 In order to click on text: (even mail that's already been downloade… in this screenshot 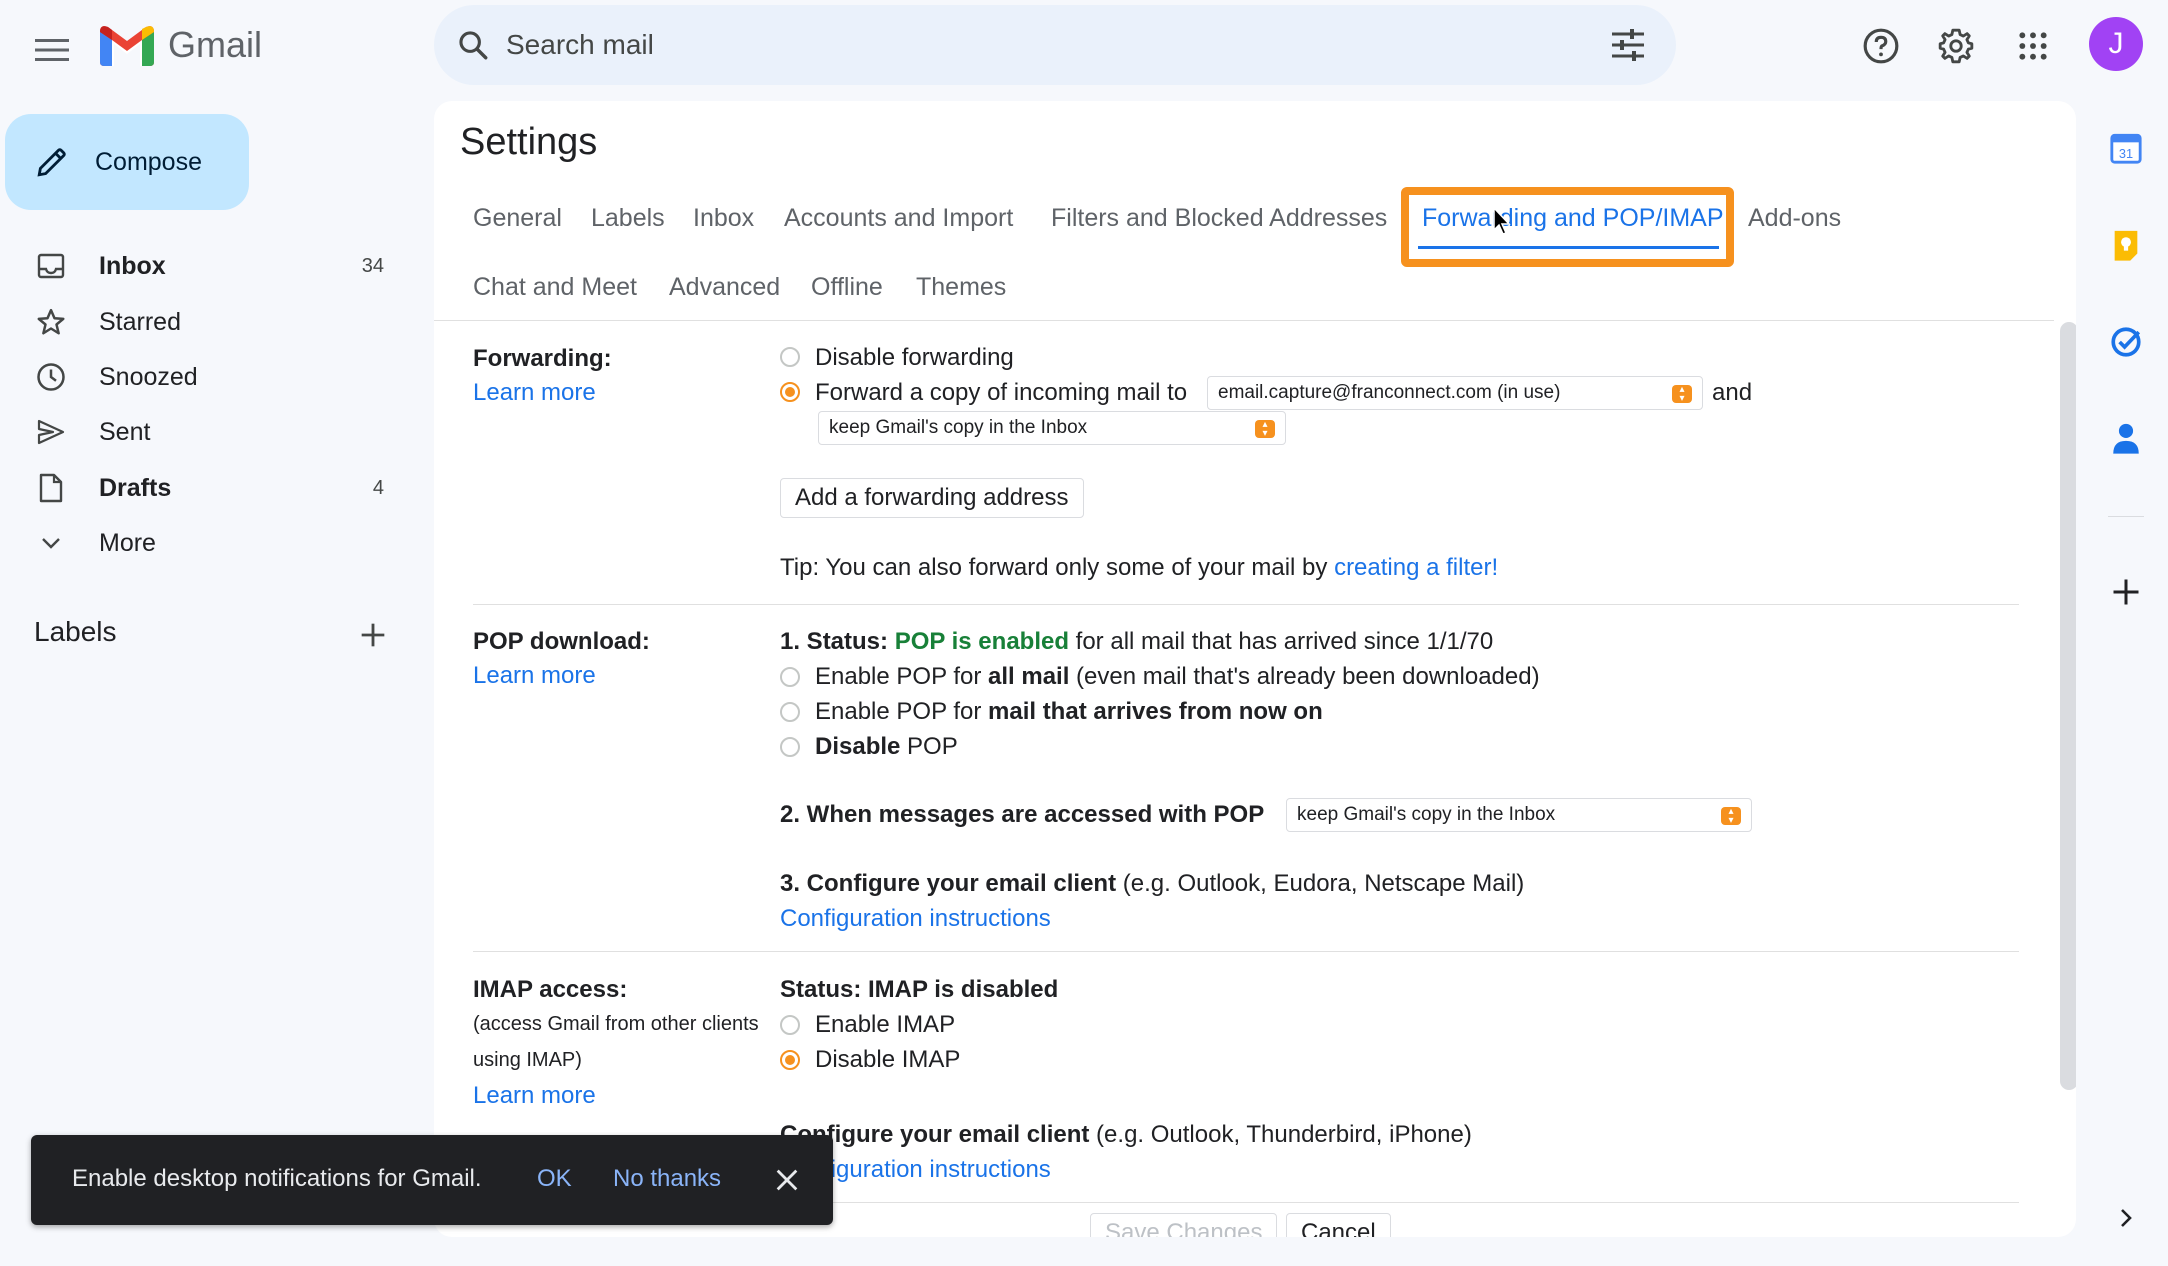, I will do `click(1304, 676)`.